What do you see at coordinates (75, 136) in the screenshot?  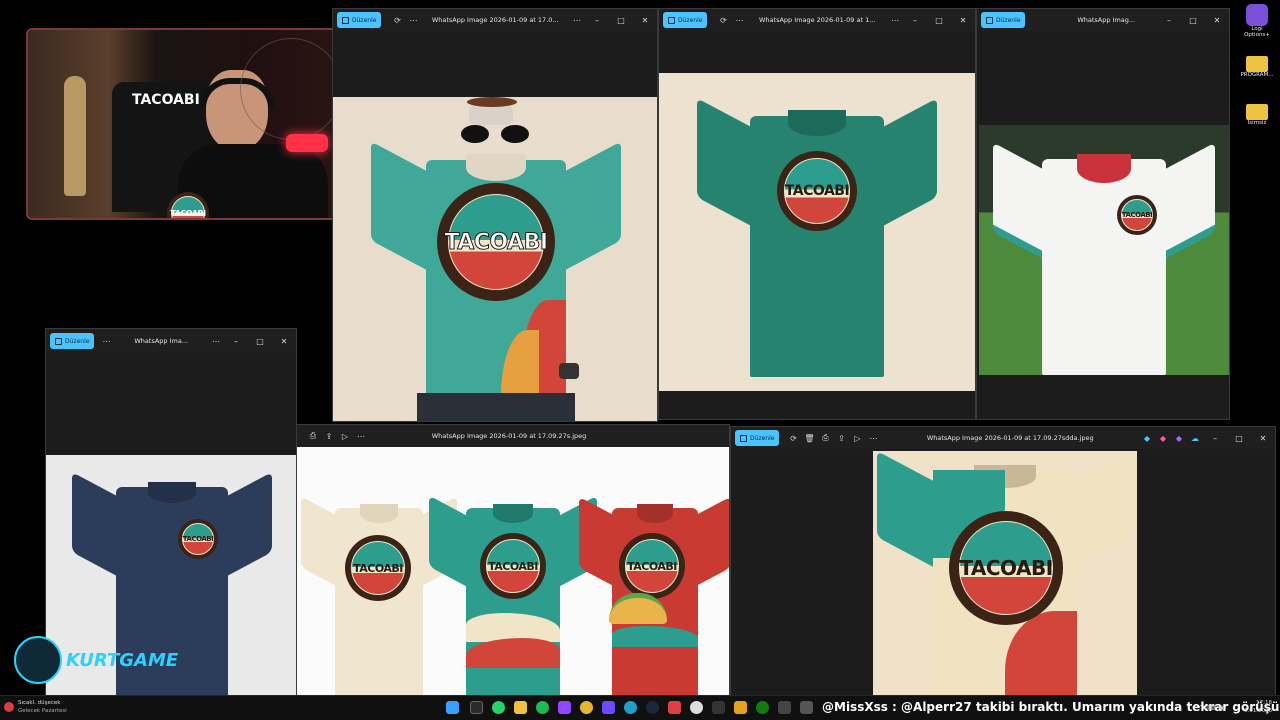 I see `wall-statue` at bounding box center [75, 136].